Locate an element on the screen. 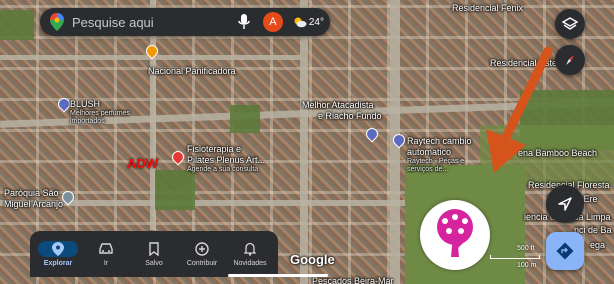 The width and height of the screenshot is (614, 284). nav-label: Novidades is located at coordinates (250, 263).